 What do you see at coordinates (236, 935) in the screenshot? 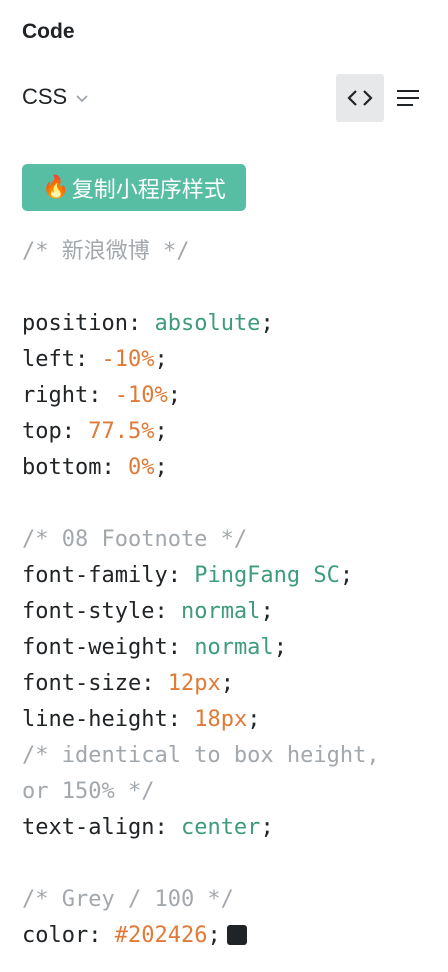
I see `color-swatch` at bounding box center [236, 935].